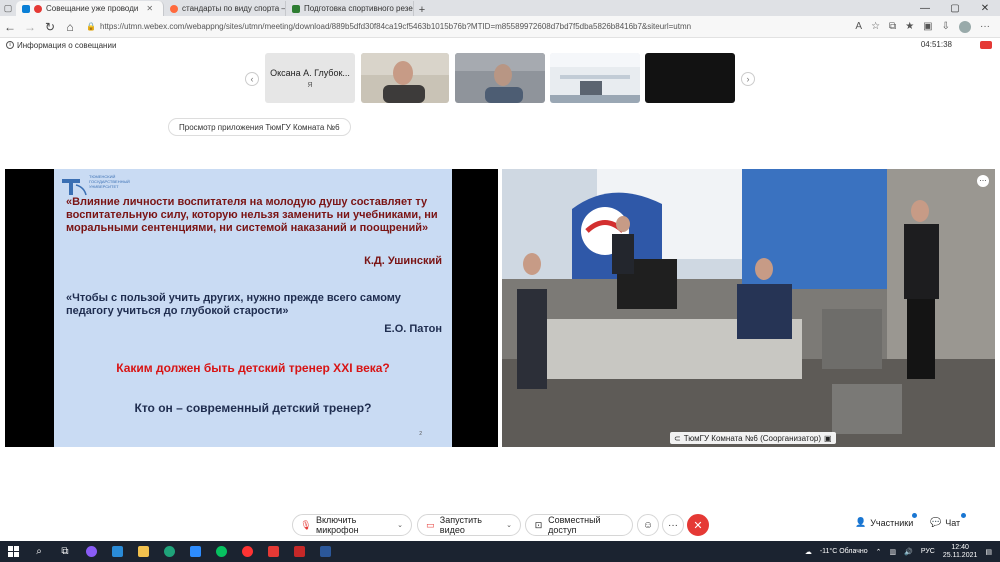 The height and width of the screenshot is (562, 1000). I want to click on close-tab-icon: ✕, so click(149, 8).